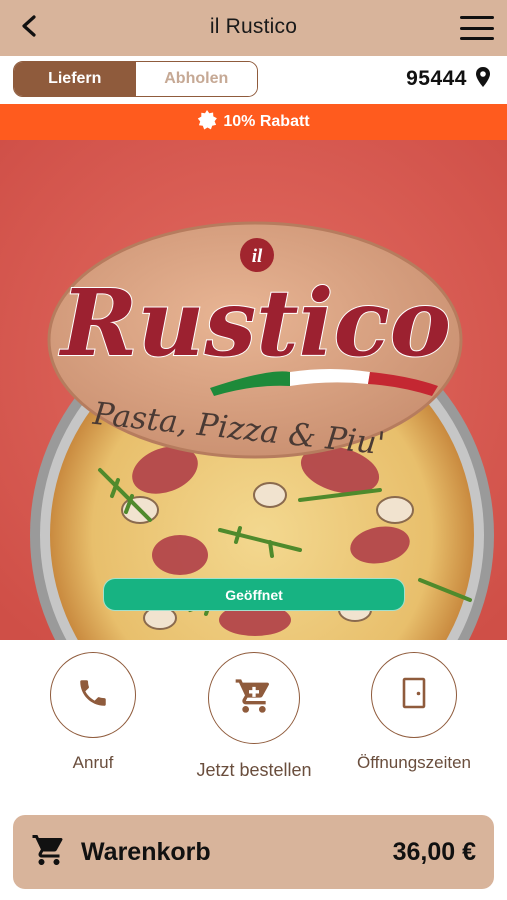 Image resolution: width=507 pixels, height=900 pixels. I want to click on open-status-badge: Geöffnet, so click(254, 594).